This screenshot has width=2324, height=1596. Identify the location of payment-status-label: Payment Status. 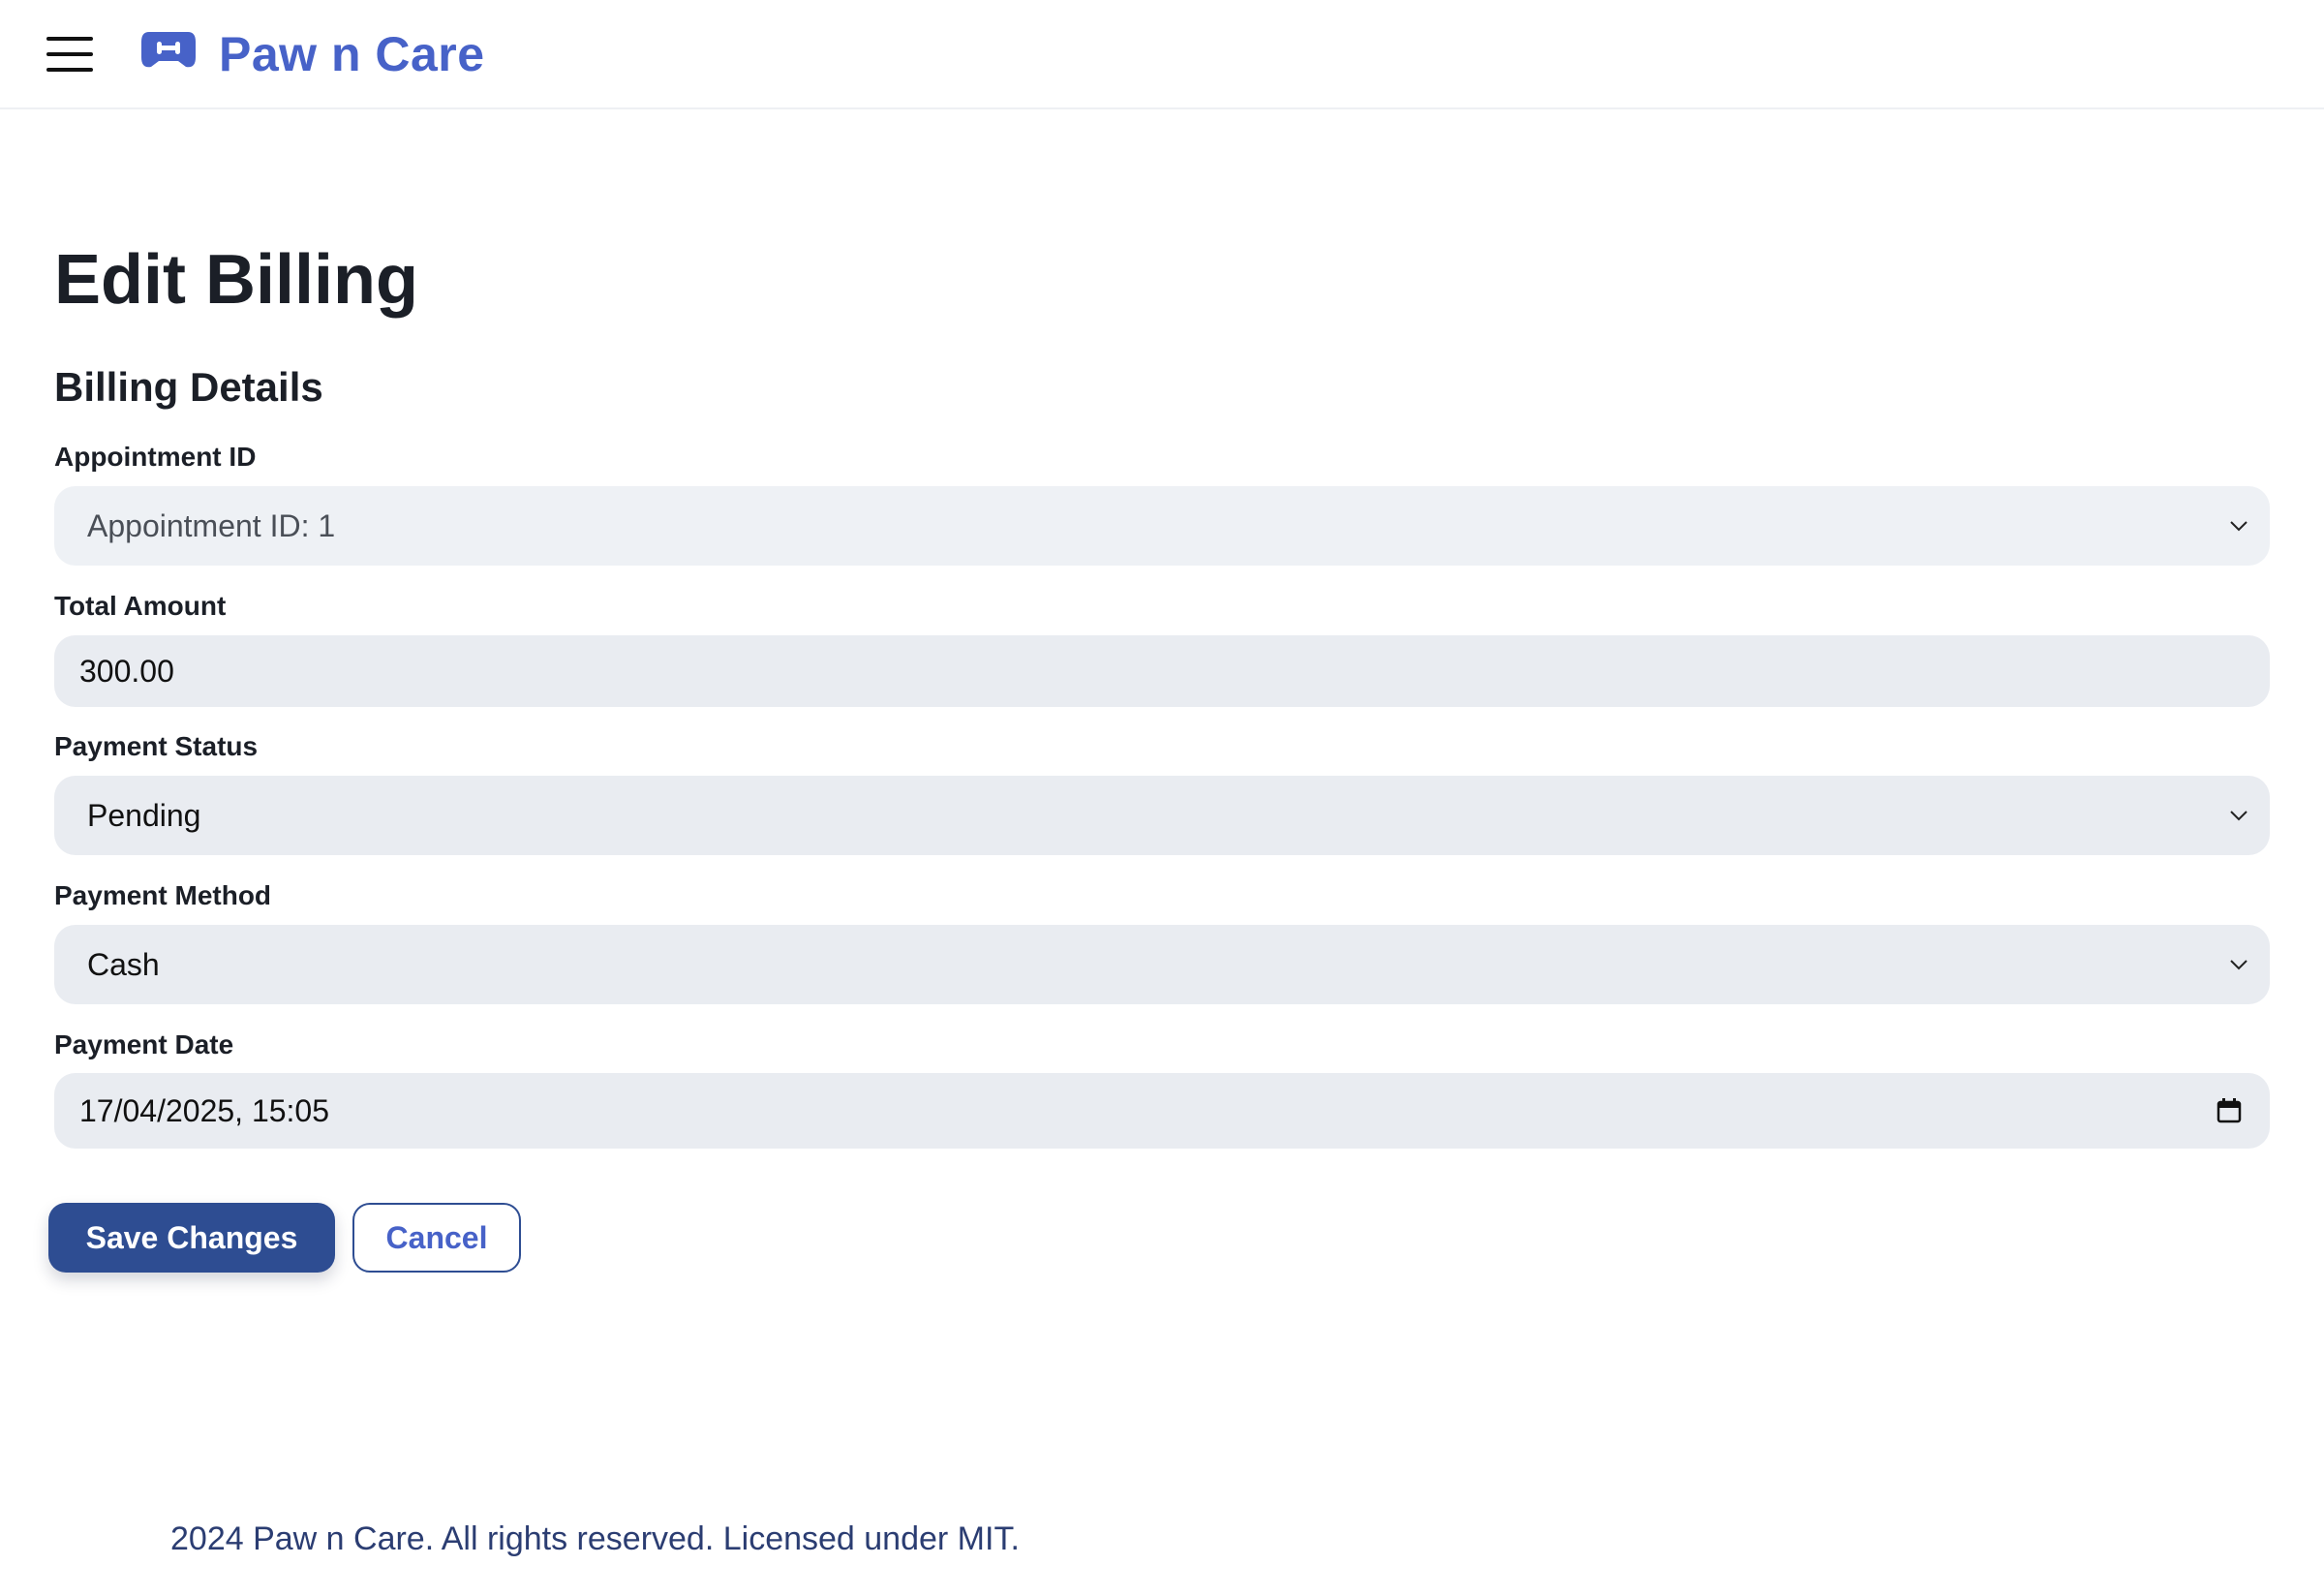
(157, 746).